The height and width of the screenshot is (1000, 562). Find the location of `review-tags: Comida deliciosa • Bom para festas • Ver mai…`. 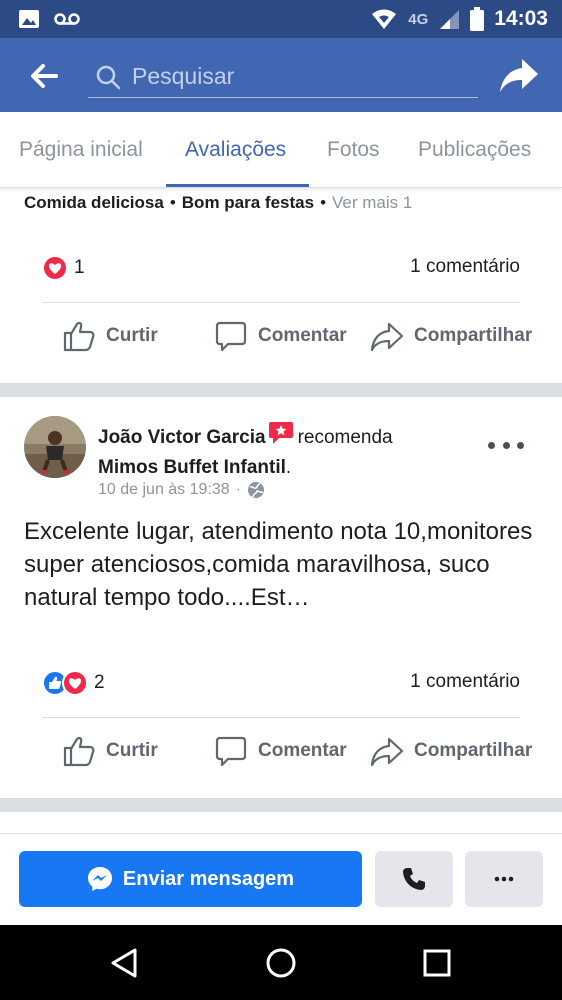

review-tags: Comida deliciosa • Bom para festas • Ver mai… is located at coordinates (218, 203).